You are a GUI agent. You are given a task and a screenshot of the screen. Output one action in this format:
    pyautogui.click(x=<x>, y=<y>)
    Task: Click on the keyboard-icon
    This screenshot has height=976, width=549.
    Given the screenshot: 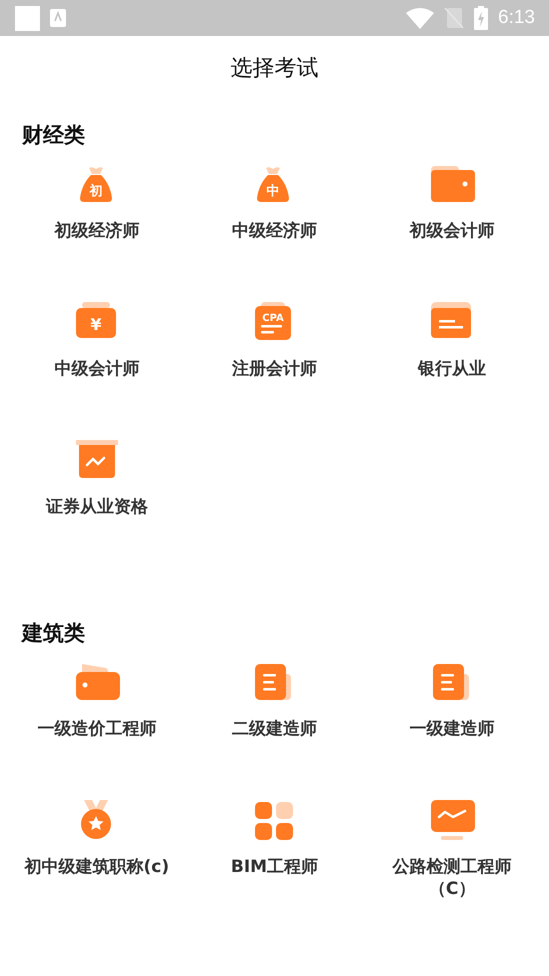 What is the action you would take?
    pyautogui.click(x=58, y=18)
    